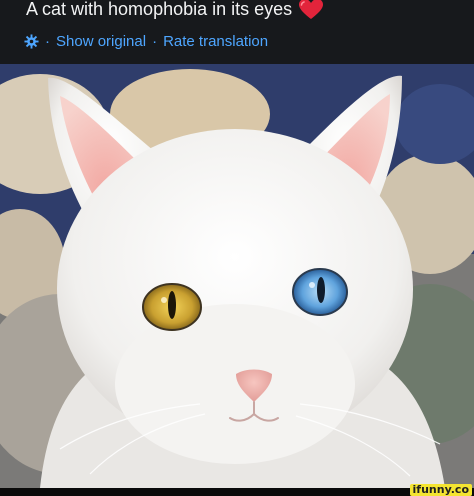  What do you see at coordinates (215, 41) in the screenshot?
I see `rate-translation-link: Rate translation` at bounding box center [215, 41].